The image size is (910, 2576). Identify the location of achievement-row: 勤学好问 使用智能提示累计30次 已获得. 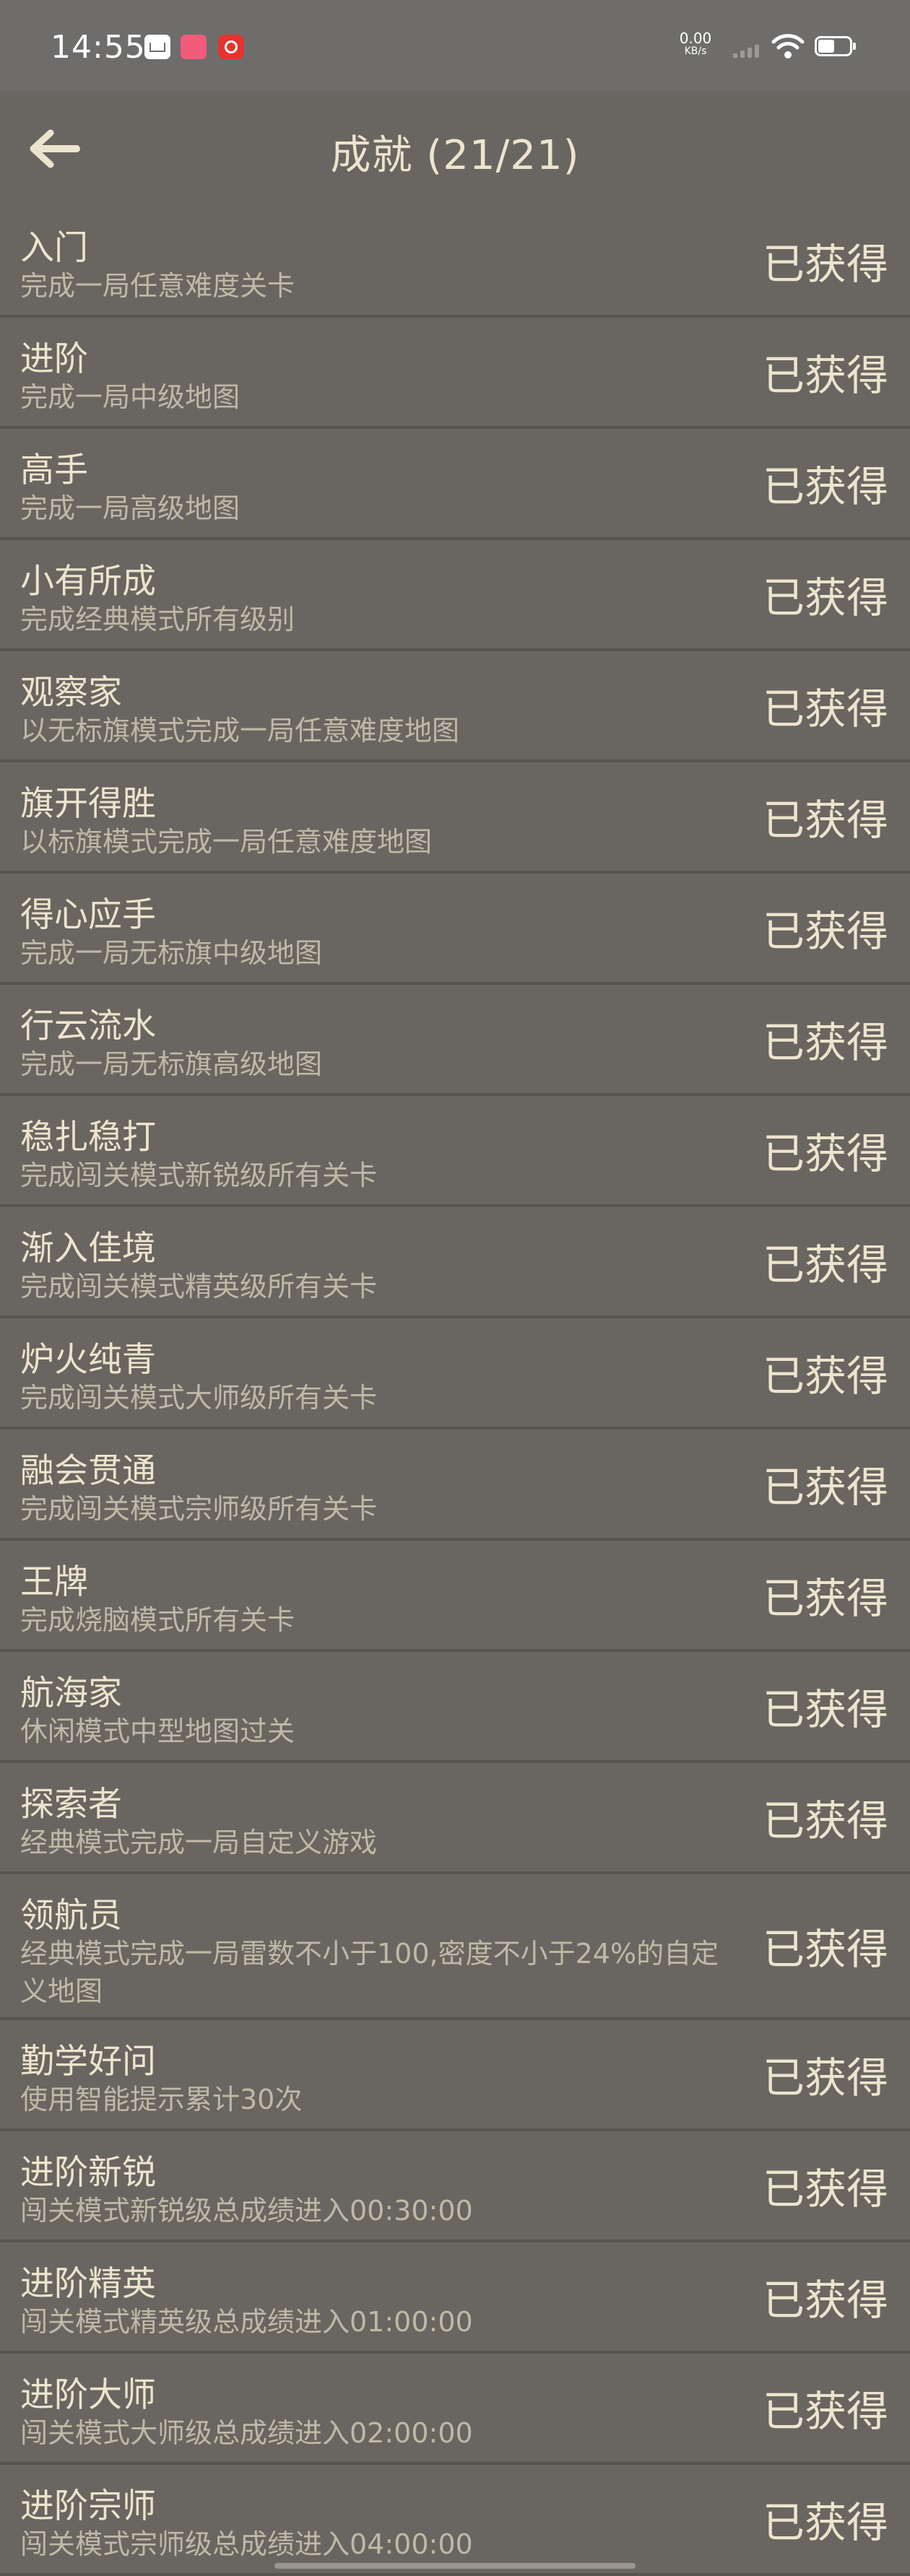
(455, 2075).